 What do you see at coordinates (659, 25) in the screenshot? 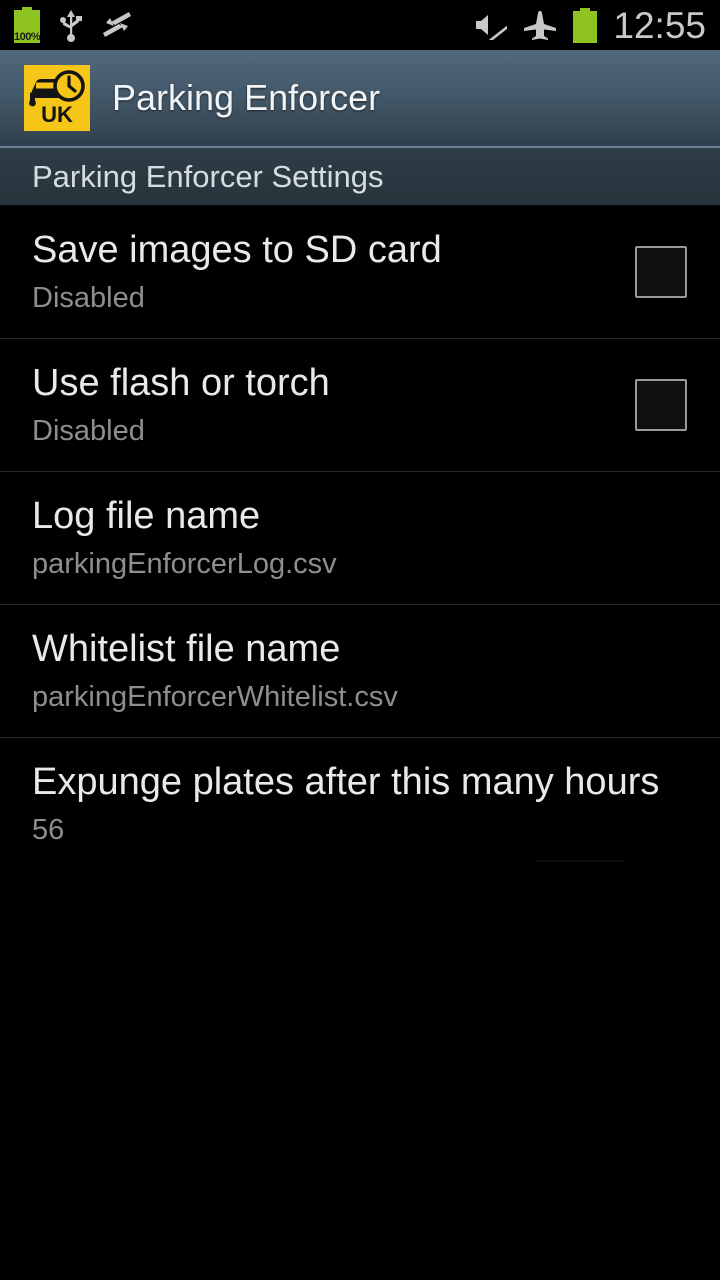
I see `status-bar-clock: 12:55` at bounding box center [659, 25].